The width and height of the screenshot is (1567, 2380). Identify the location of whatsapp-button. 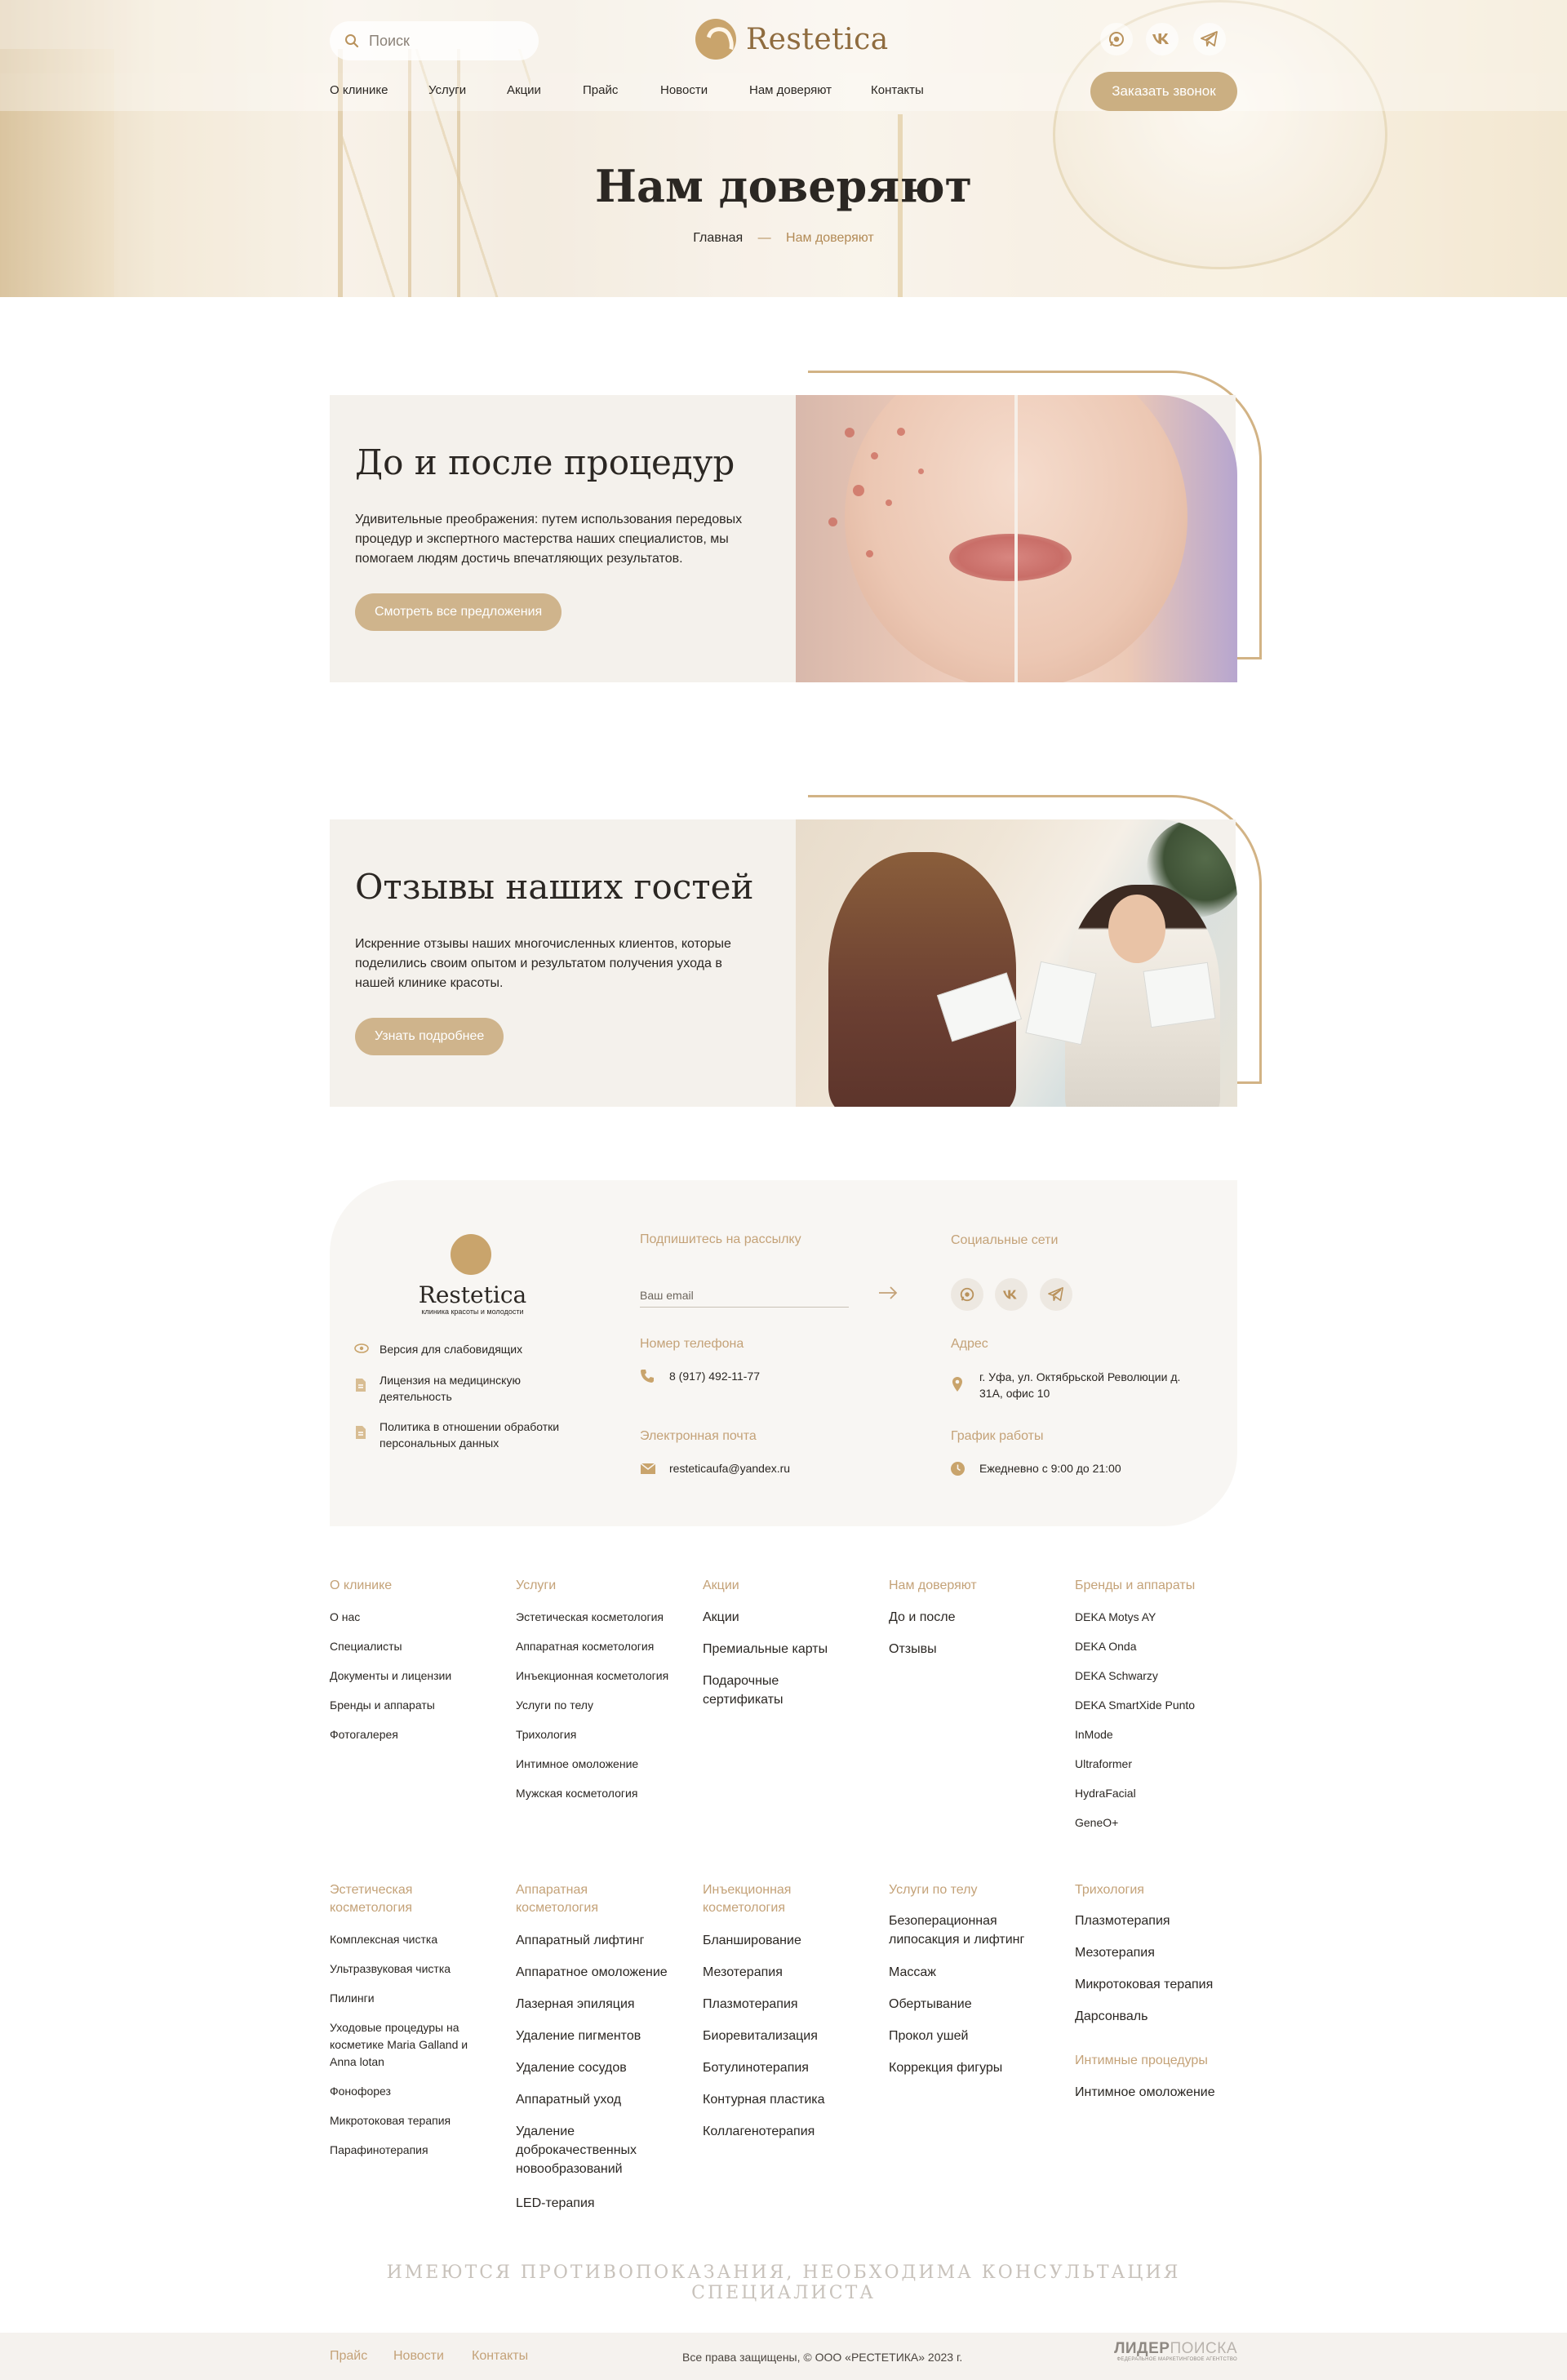
(1117, 39).